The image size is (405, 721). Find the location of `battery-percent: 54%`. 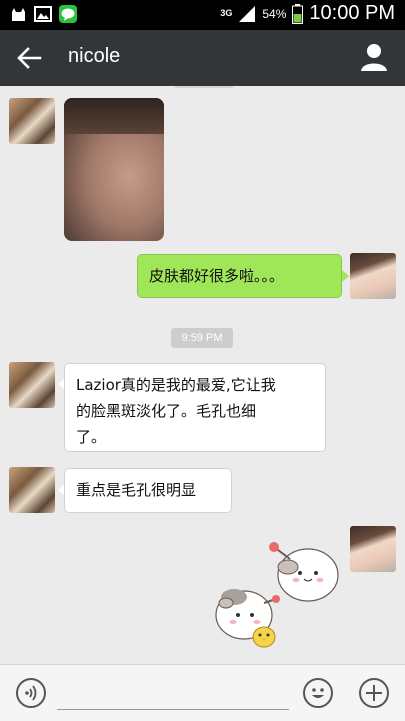

battery-percent: 54% is located at coordinates (274, 13).